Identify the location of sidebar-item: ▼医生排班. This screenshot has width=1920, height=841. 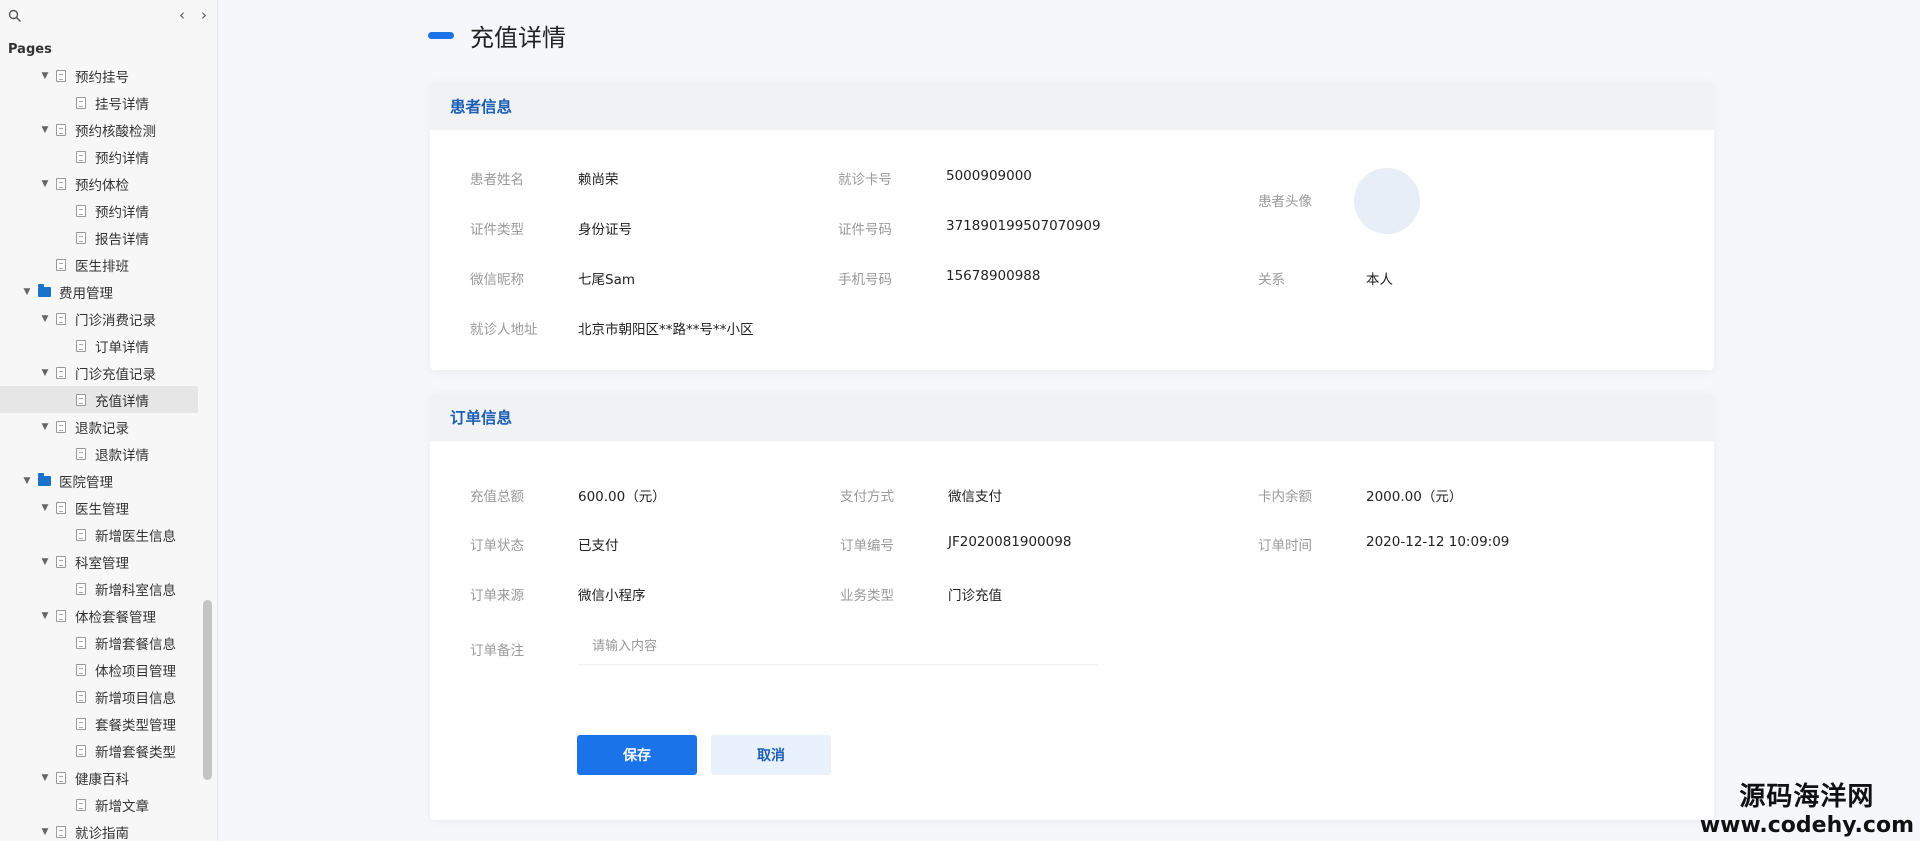
(99, 264).